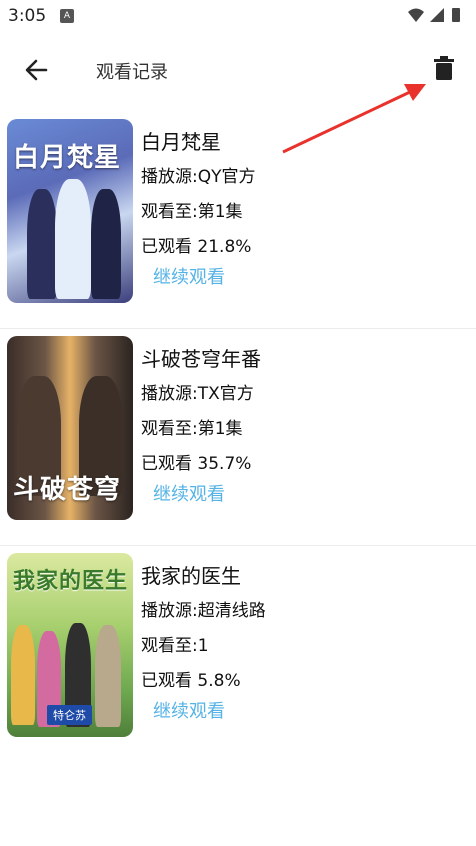 This screenshot has height=846, width=476. Describe the element at coordinates (201, 359) in the screenshot. I see `show-title: 斗破苍穹年番` at that location.